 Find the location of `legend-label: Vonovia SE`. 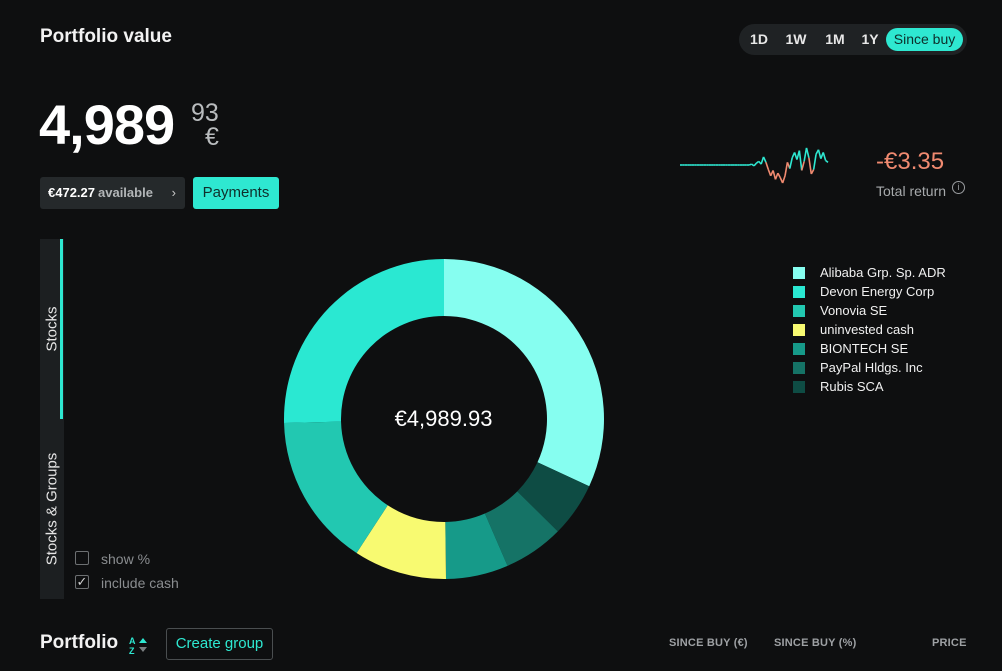

legend-label: Vonovia SE is located at coordinates (854, 310).